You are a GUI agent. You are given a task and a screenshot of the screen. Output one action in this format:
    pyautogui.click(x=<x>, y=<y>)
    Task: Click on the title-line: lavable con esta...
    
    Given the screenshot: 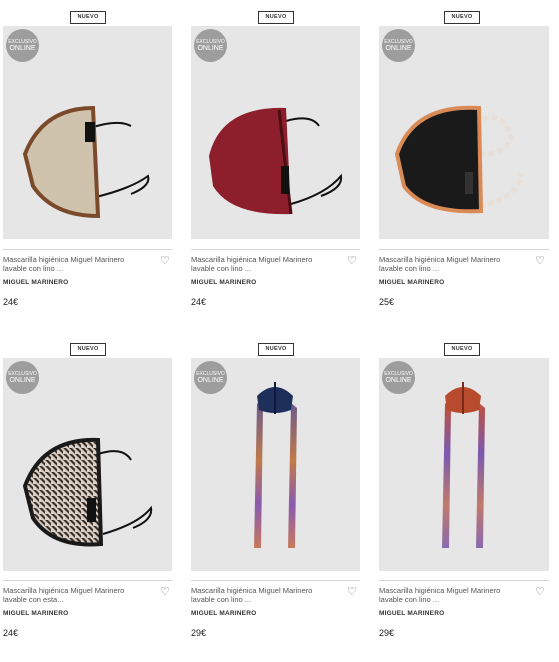 What is the action you would take?
    pyautogui.click(x=33, y=599)
    